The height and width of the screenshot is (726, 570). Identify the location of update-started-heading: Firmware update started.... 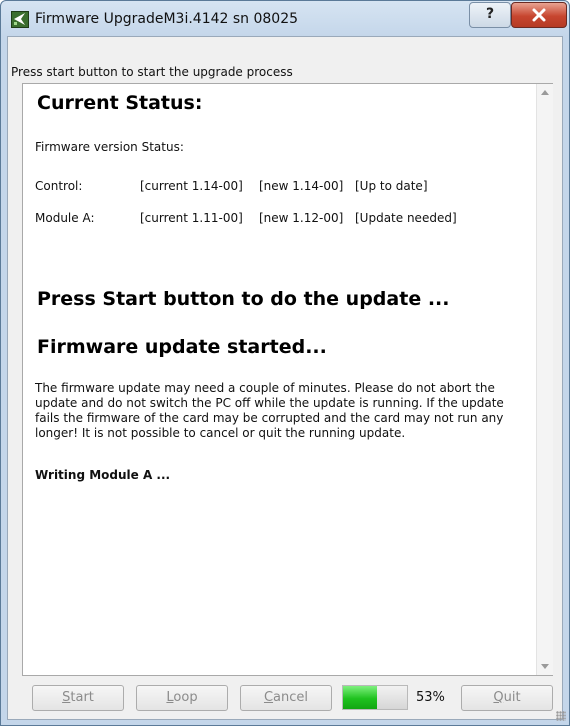
(182, 347).